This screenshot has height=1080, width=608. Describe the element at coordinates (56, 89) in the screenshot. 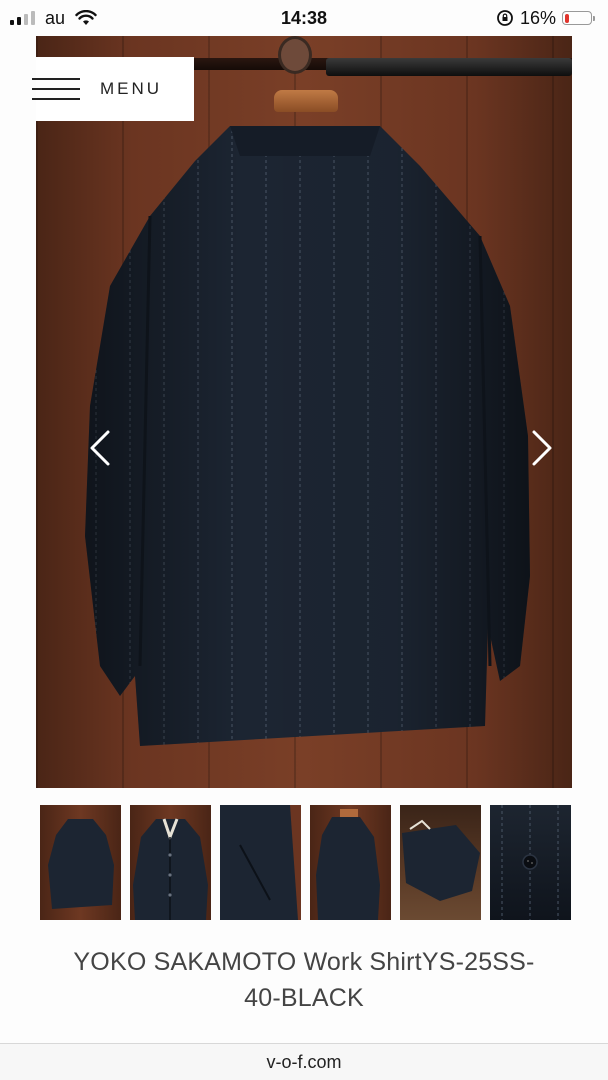

I see `hamburger-icon` at that location.